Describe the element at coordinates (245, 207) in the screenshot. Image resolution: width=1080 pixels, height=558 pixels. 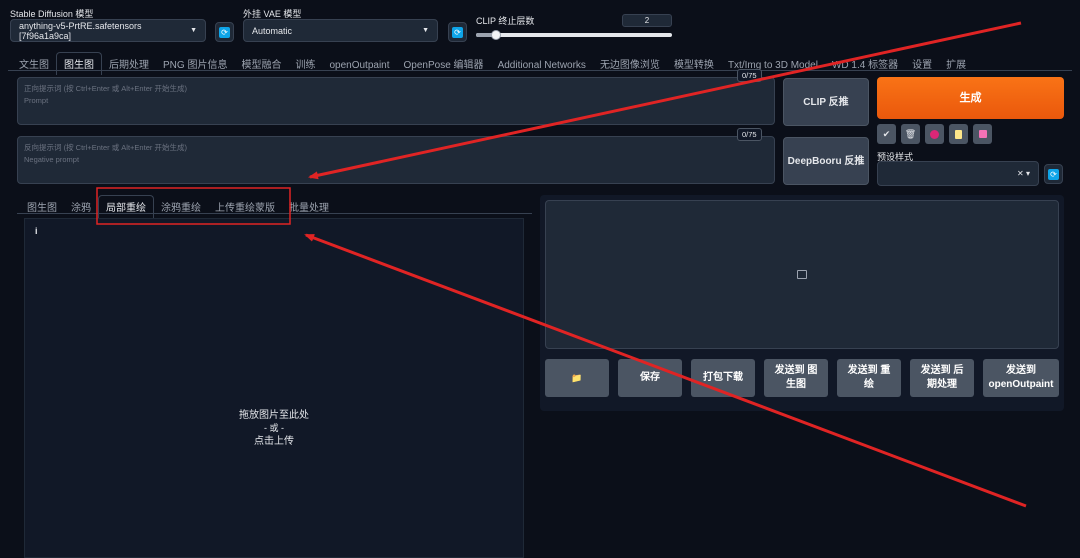
I see `tab-sub-4: 上传重绘蒙版` at that location.